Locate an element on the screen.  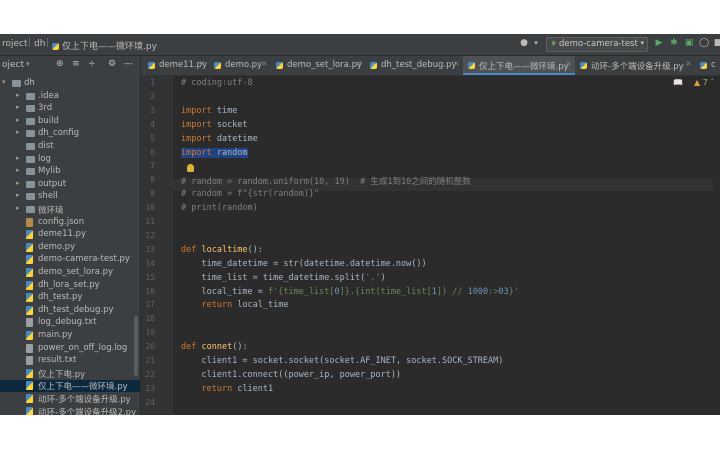
breadcrumb-project: roject is located at coordinates (15, 44).